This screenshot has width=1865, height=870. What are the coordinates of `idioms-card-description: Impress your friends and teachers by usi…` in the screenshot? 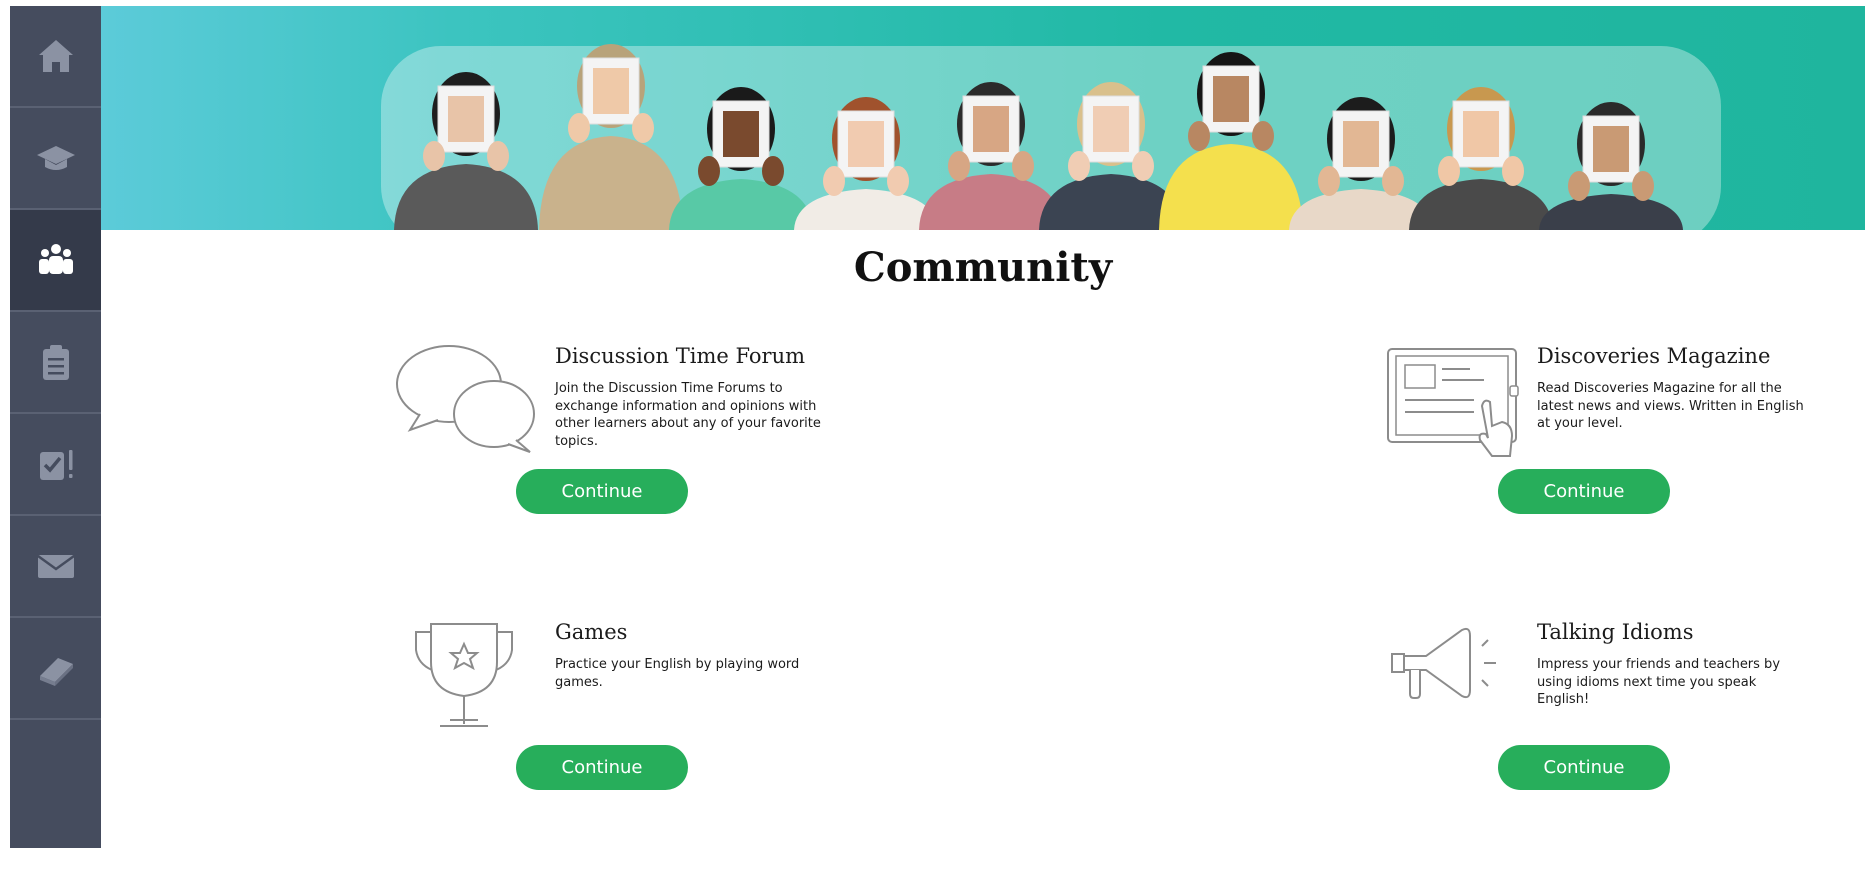 It's located at (1659, 682).